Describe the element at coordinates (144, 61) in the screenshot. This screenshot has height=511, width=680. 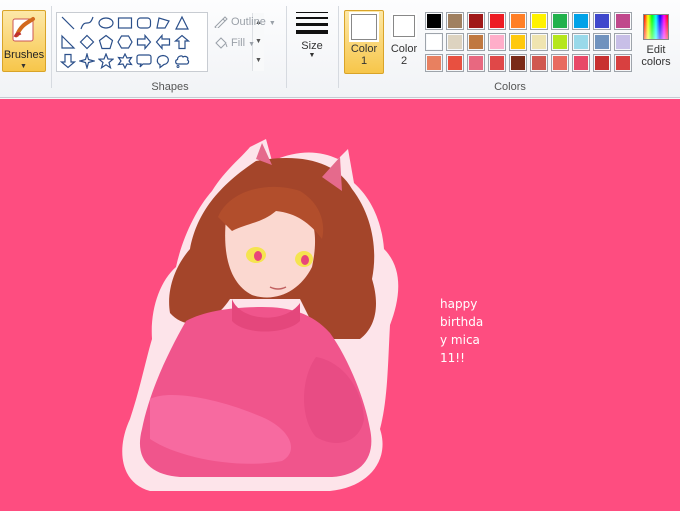
I see `rounded-callout-icon` at that location.